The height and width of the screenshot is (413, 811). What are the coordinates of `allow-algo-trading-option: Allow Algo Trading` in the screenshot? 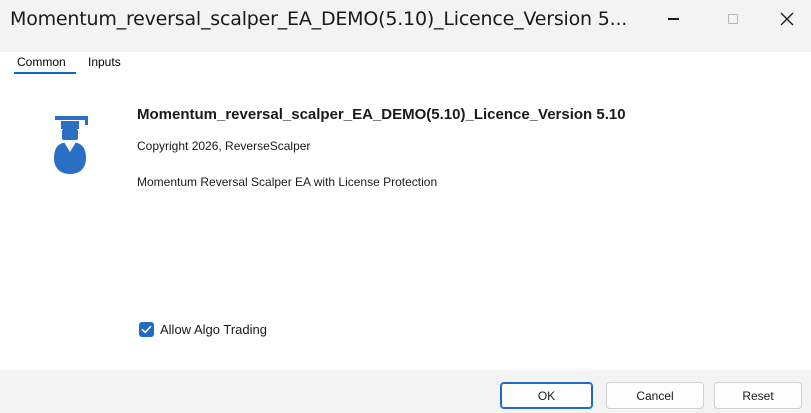 It's located at (203, 329).